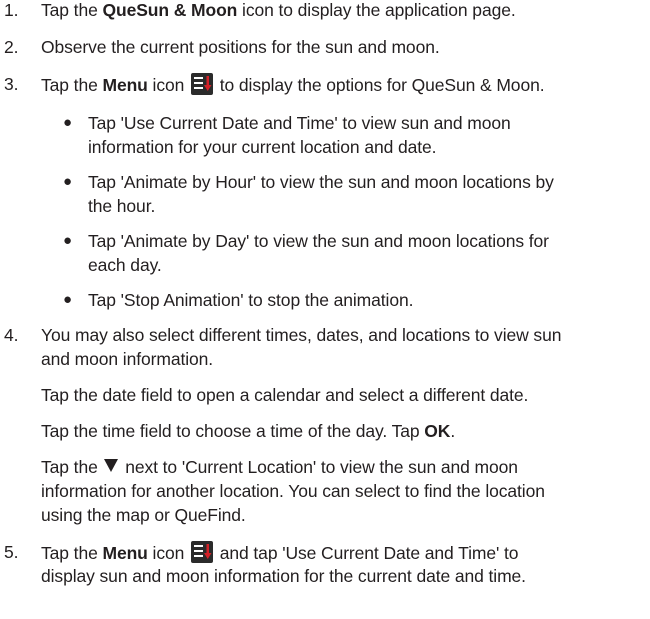 This screenshot has height=619, width=650. What do you see at coordinates (11, 47) in the screenshot?
I see `step-number: 2.` at bounding box center [11, 47].